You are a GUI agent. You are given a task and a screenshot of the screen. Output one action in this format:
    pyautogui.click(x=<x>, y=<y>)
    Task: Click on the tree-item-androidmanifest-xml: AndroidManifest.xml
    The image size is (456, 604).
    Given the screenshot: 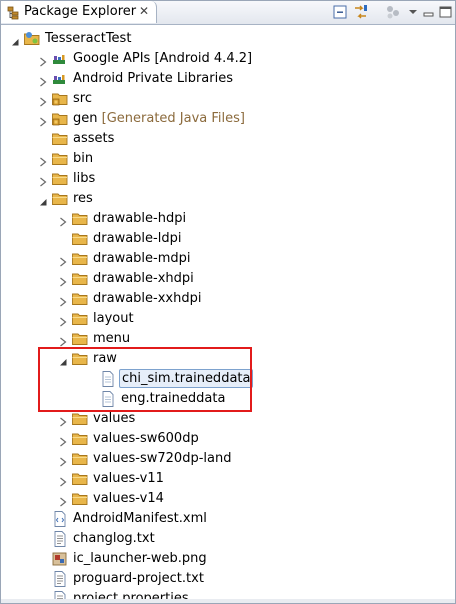 What is the action you would take?
    pyautogui.click(x=228, y=519)
    